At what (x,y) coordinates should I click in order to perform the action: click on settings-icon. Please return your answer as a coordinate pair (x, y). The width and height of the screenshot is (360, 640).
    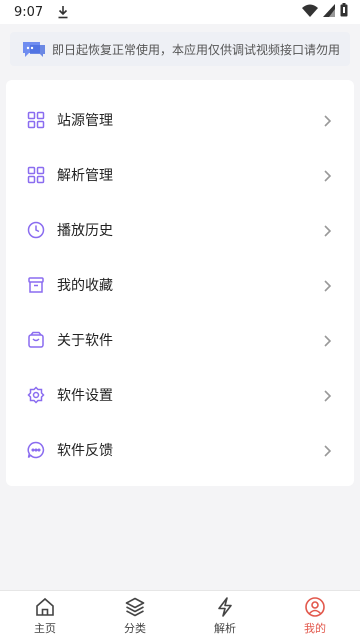
    Looking at the image, I should click on (36, 394).